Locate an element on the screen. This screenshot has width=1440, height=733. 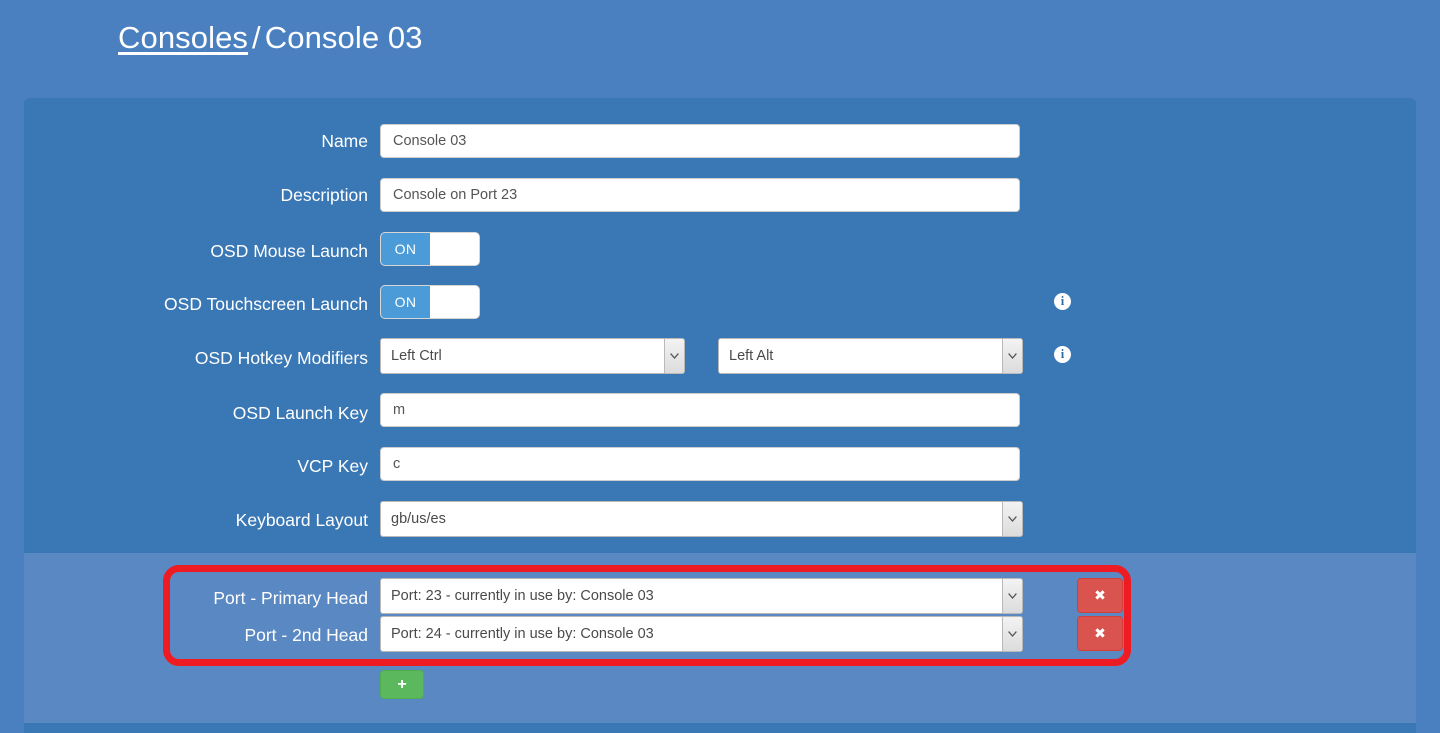
keyboard-layout-select: gb/us/es is located at coordinates (701, 519).